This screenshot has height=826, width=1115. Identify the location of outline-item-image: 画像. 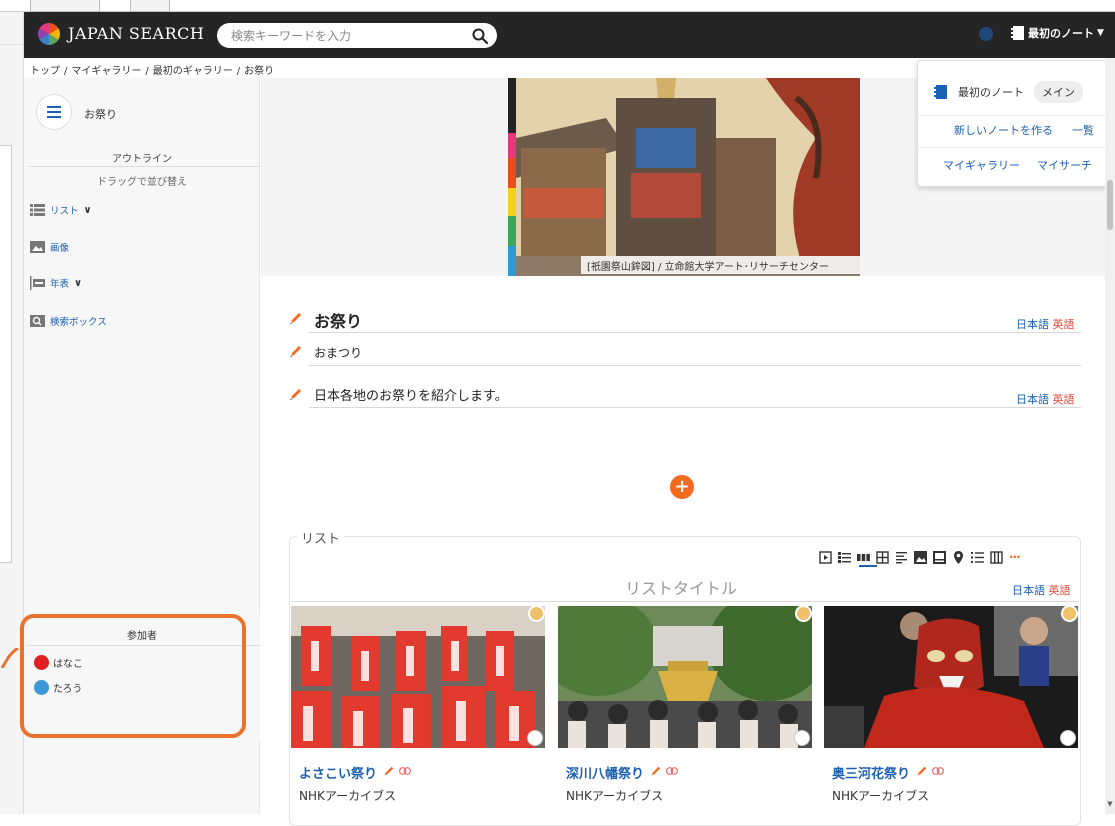
(49, 247).